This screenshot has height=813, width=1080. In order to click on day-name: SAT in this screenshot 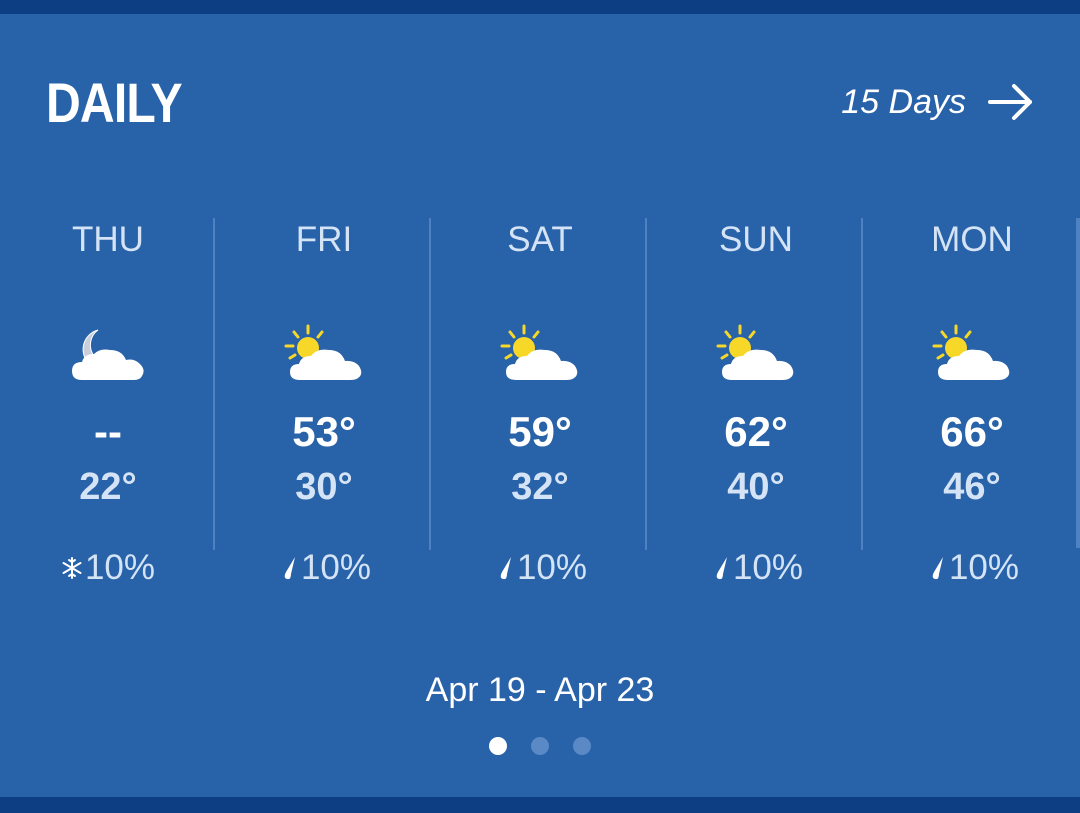, I will do `click(540, 239)`.